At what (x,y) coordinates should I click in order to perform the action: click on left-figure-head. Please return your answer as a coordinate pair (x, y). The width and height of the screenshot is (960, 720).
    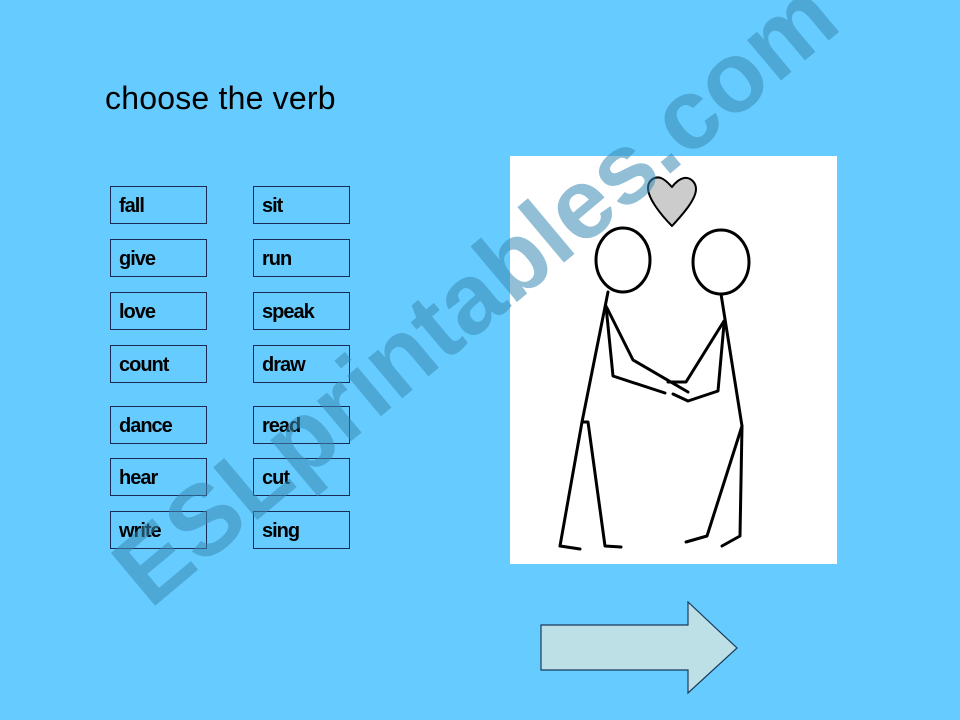
    Looking at the image, I should click on (623, 260).